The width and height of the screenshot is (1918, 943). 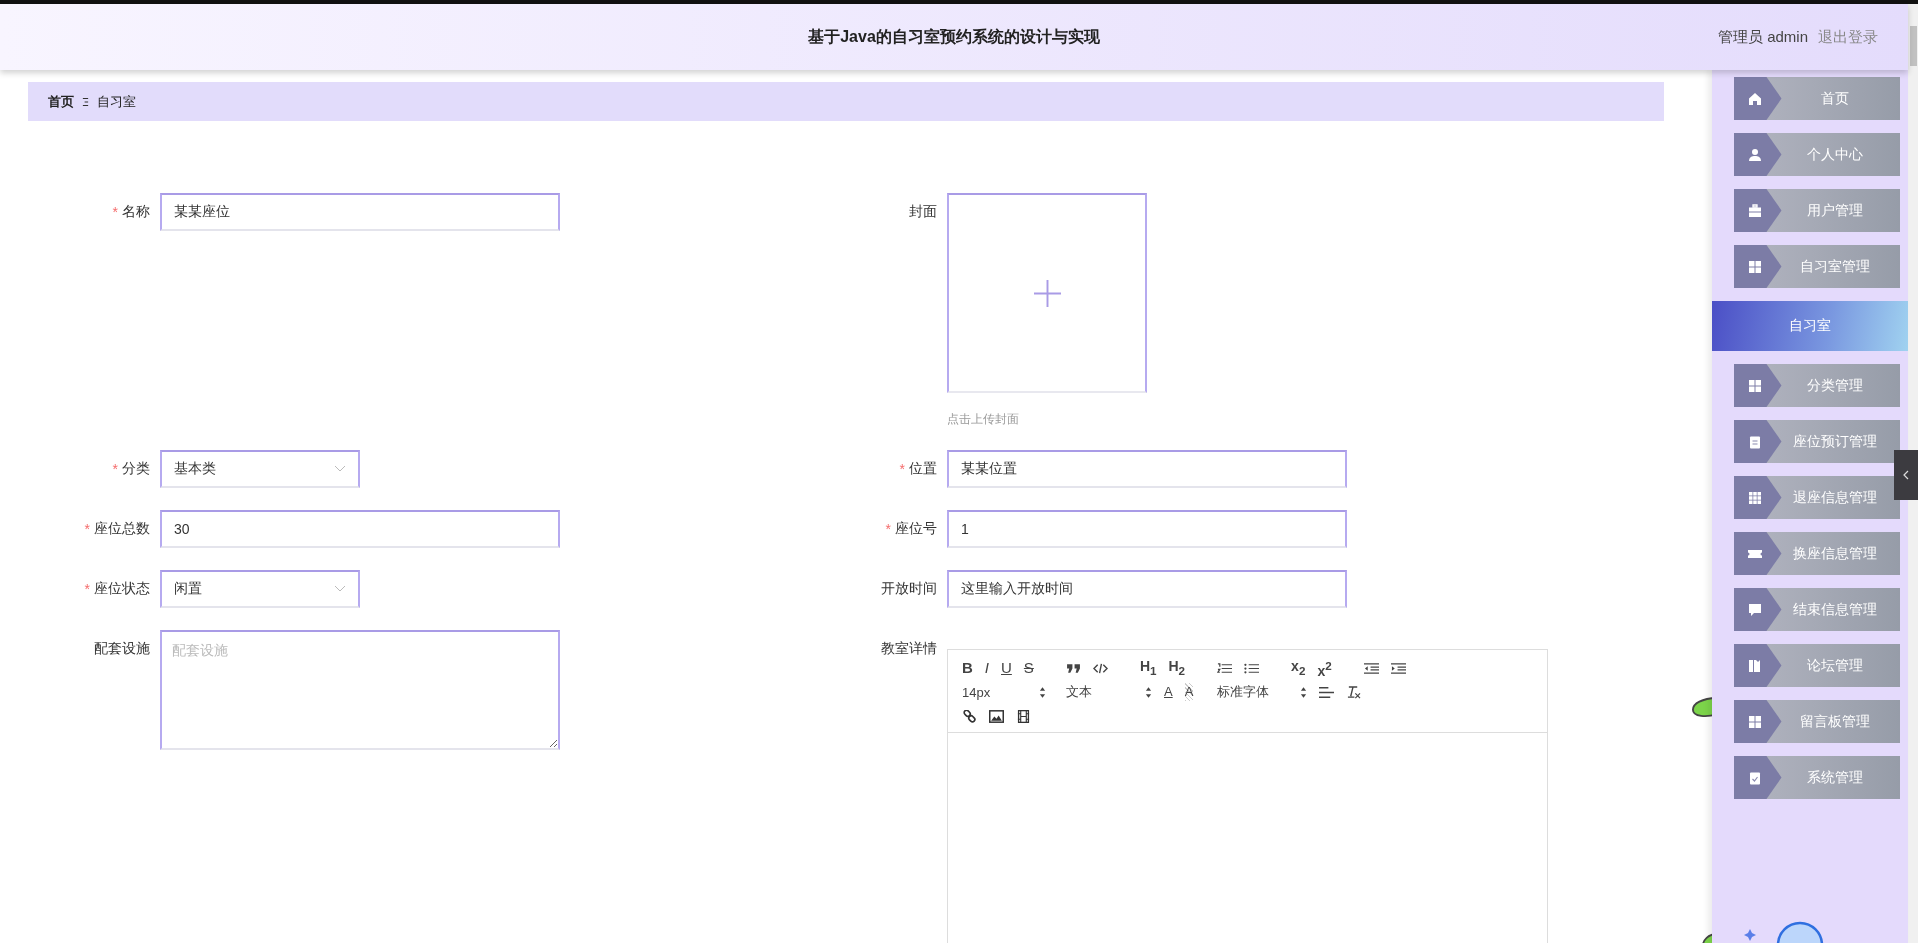 I want to click on heading-button: H$_{2}$, so click(x=1177, y=668).